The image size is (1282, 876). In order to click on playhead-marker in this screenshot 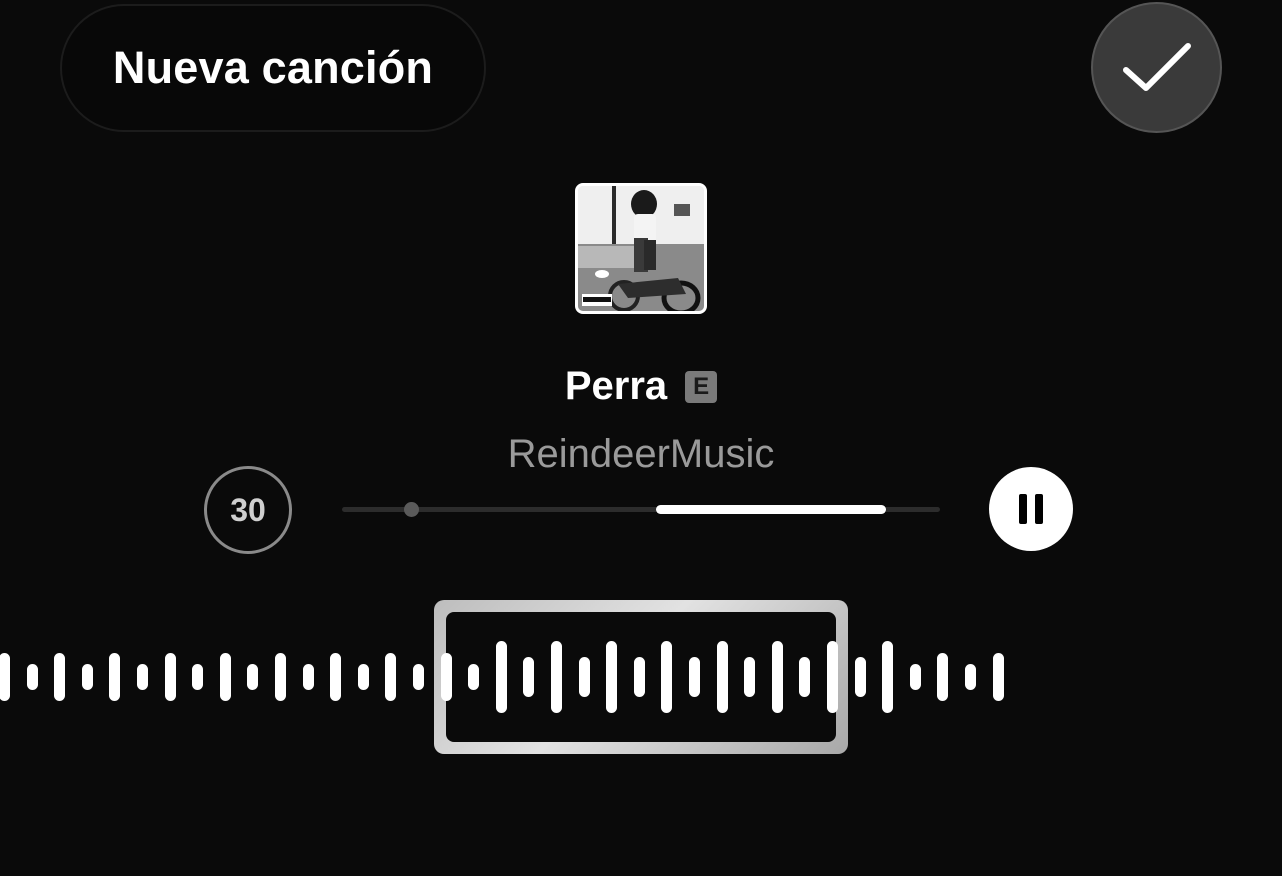, I will do `click(411, 509)`.